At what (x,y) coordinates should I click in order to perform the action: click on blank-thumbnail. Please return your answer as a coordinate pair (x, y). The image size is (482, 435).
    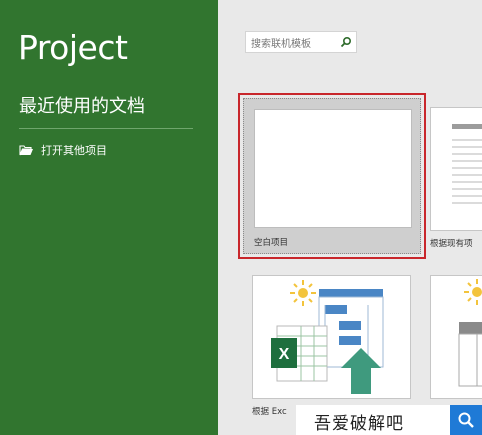
    Looking at the image, I should click on (333, 168).